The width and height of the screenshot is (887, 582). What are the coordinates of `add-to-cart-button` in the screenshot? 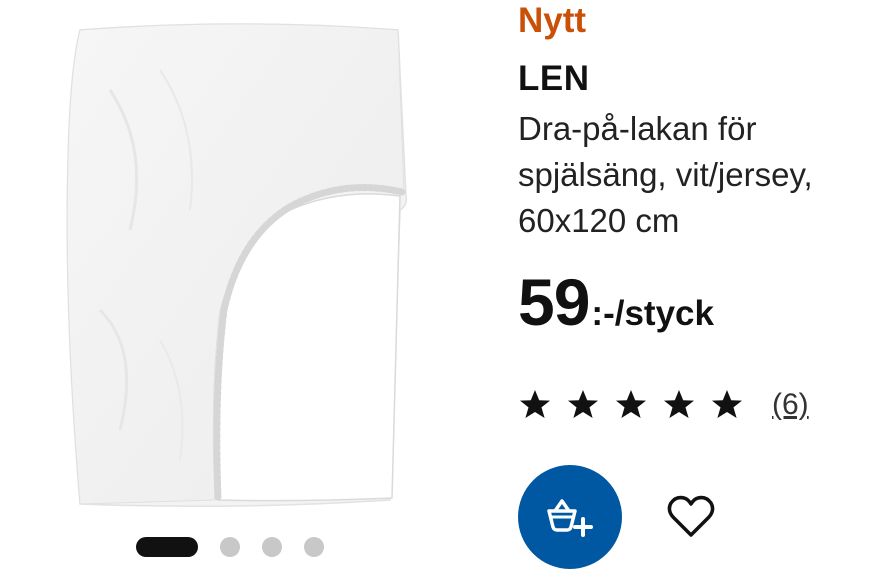 It's located at (570, 517).